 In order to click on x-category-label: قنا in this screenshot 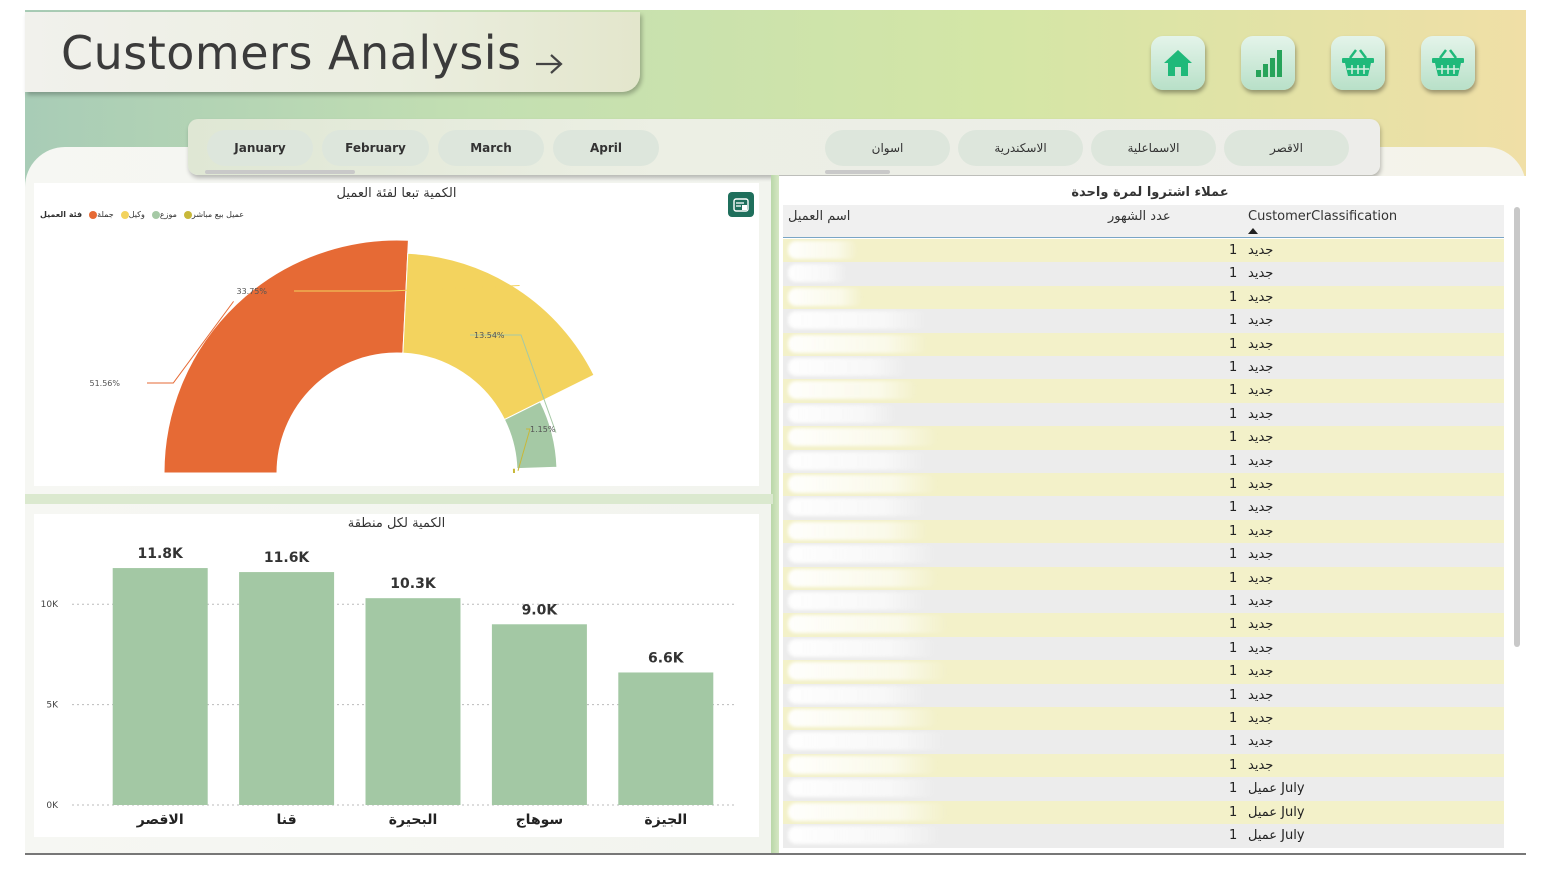, I will do `click(287, 820)`.